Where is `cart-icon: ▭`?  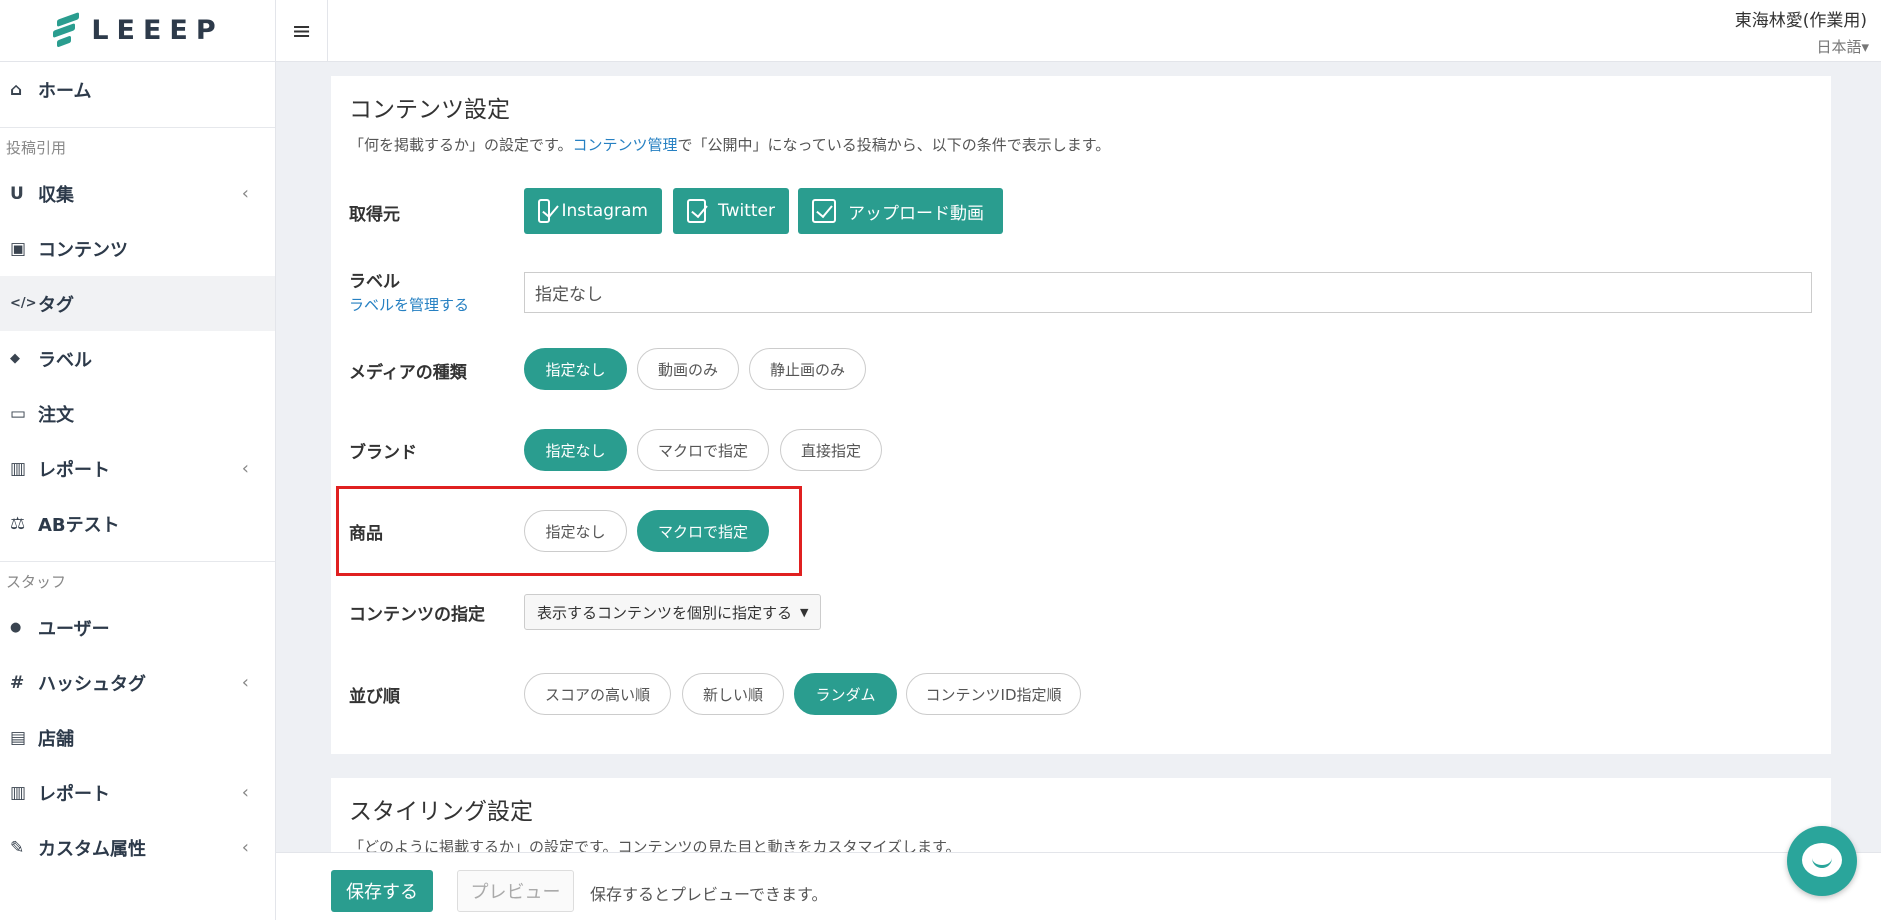
cart-icon: ▭ is located at coordinates (18, 413).